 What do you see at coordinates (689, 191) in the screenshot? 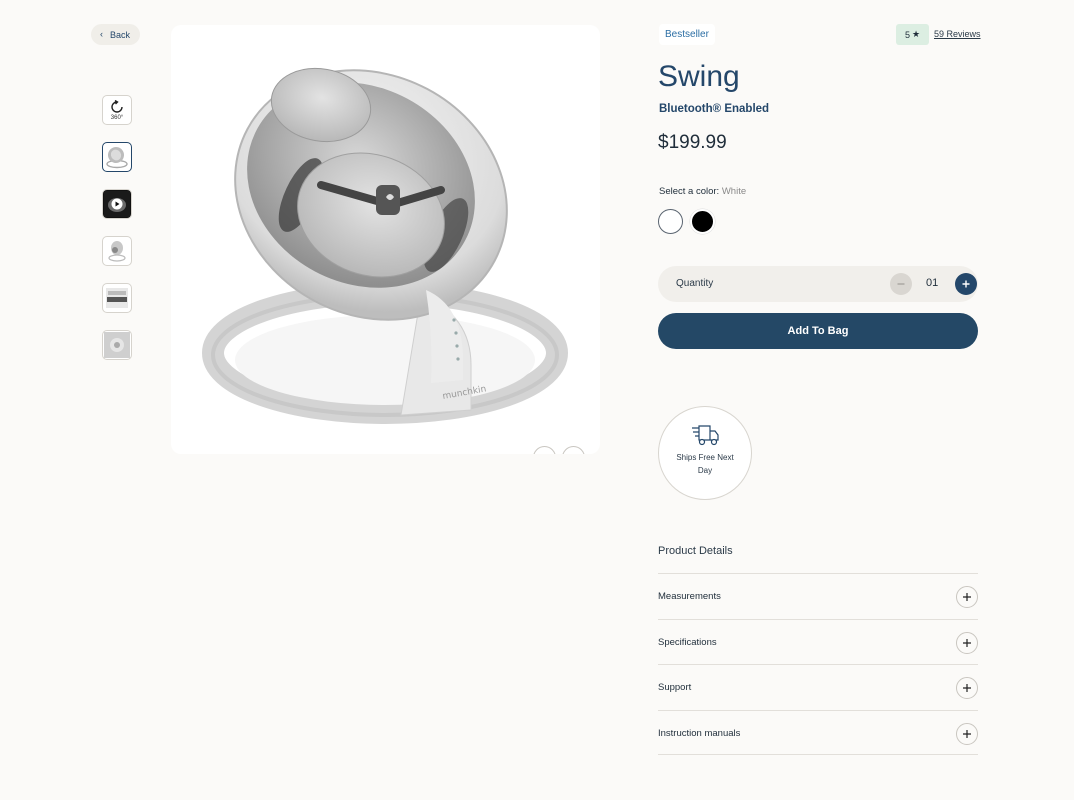
I see `color-label-text: Select a color:` at bounding box center [689, 191].